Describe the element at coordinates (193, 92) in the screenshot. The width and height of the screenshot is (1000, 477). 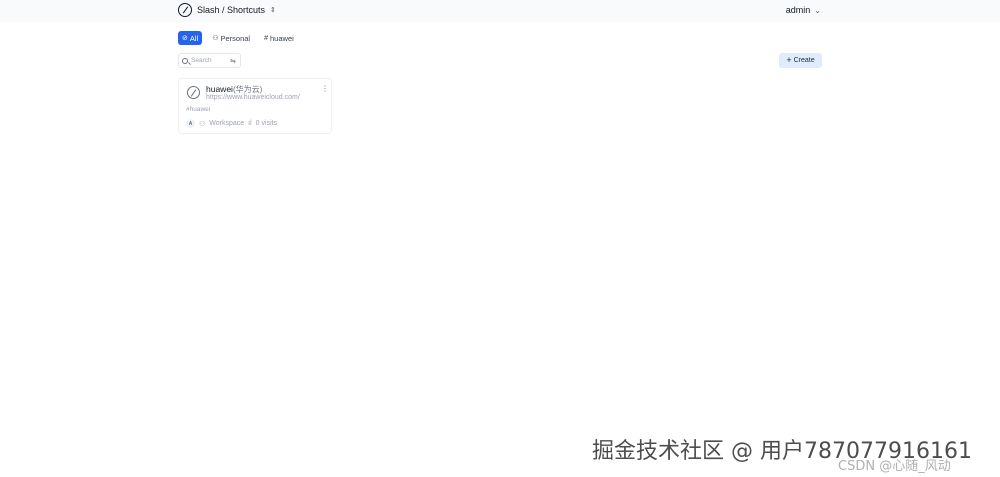
I see `shortcut-favicon-icon` at that location.